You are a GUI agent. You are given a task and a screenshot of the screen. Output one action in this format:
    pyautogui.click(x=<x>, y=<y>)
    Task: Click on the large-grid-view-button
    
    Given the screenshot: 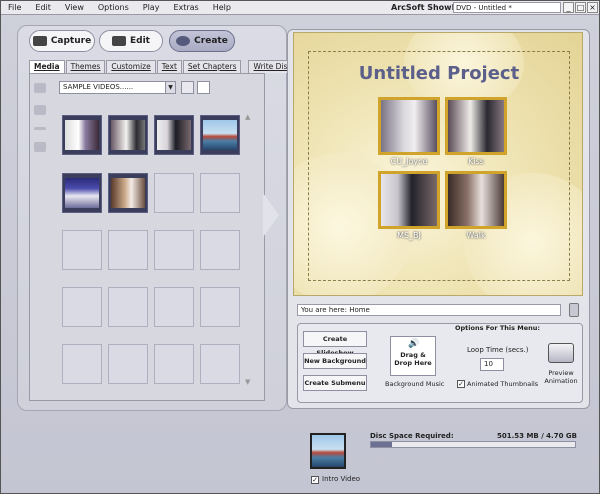 What is the action you would take?
    pyautogui.click(x=187, y=87)
    